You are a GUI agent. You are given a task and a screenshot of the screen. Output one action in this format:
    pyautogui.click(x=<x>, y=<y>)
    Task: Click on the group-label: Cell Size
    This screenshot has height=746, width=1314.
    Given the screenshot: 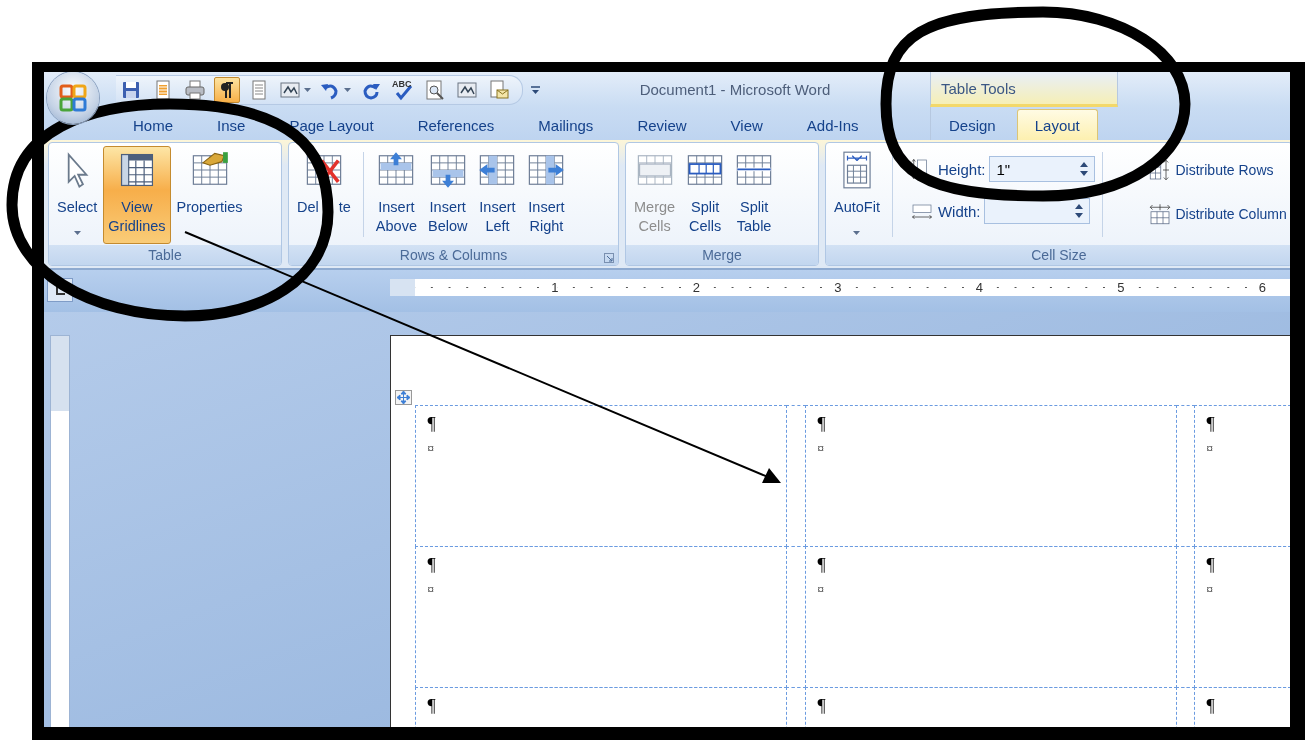 What is the action you would take?
    pyautogui.click(x=1059, y=255)
    